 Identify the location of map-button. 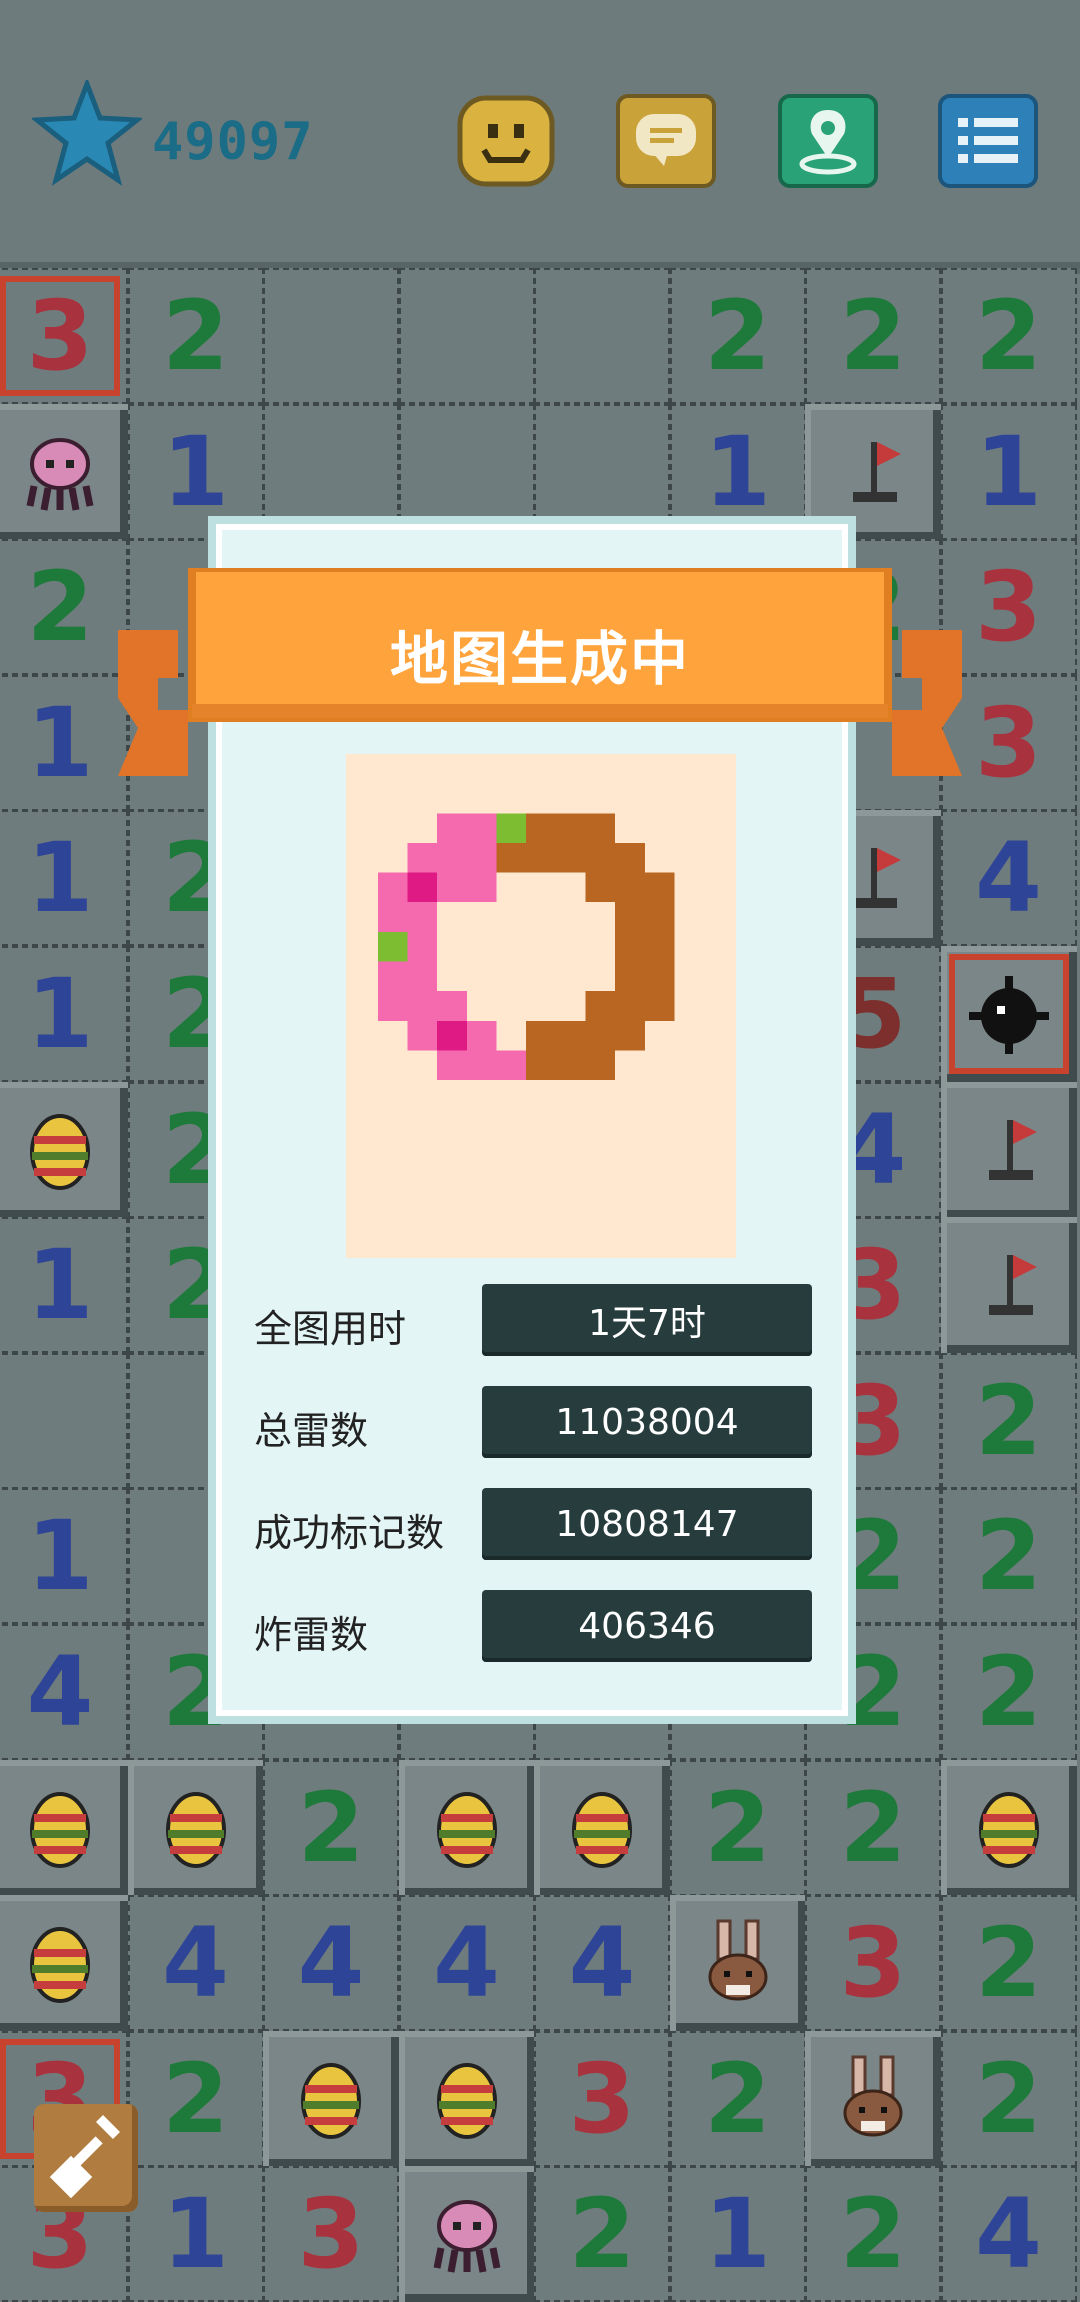
(828, 141).